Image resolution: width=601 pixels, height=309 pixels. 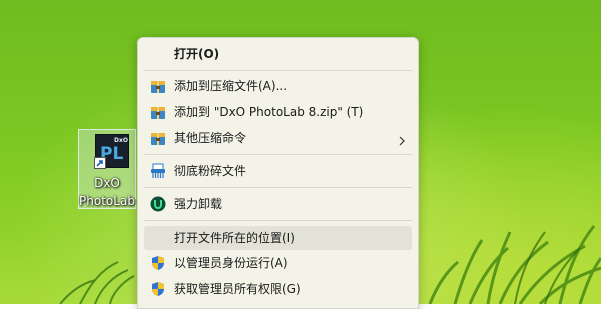 What do you see at coordinates (210, 138) in the screenshot?
I see `menu-item-label: 其他压缩命令` at bounding box center [210, 138].